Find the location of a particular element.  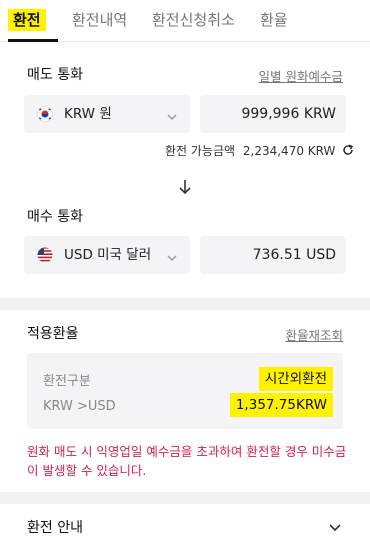

buy-currency-value: USD 미국 달러 is located at coordinates (108, 255).